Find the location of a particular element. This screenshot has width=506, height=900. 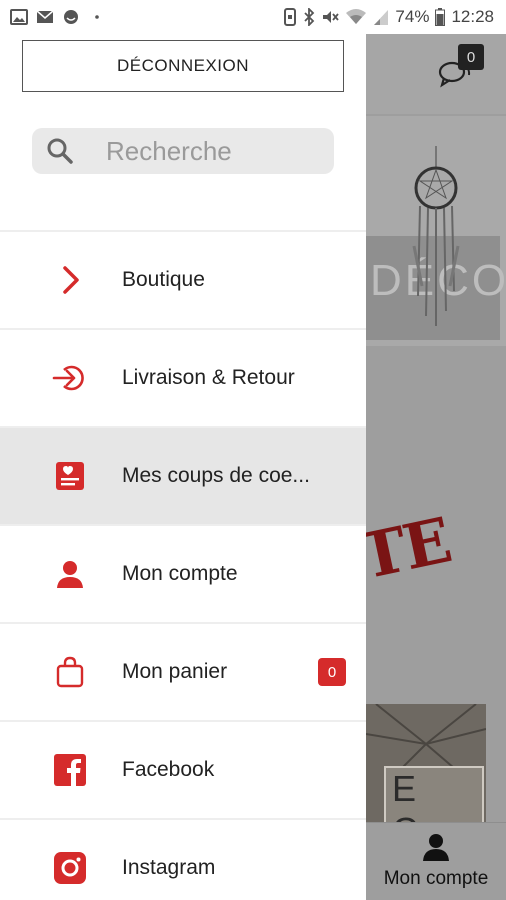

photo-letters: E C O is located at coordinates (411, 796).